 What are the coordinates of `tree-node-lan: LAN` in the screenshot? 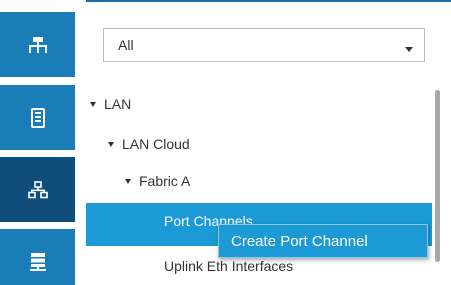 It's located at (110, 104).